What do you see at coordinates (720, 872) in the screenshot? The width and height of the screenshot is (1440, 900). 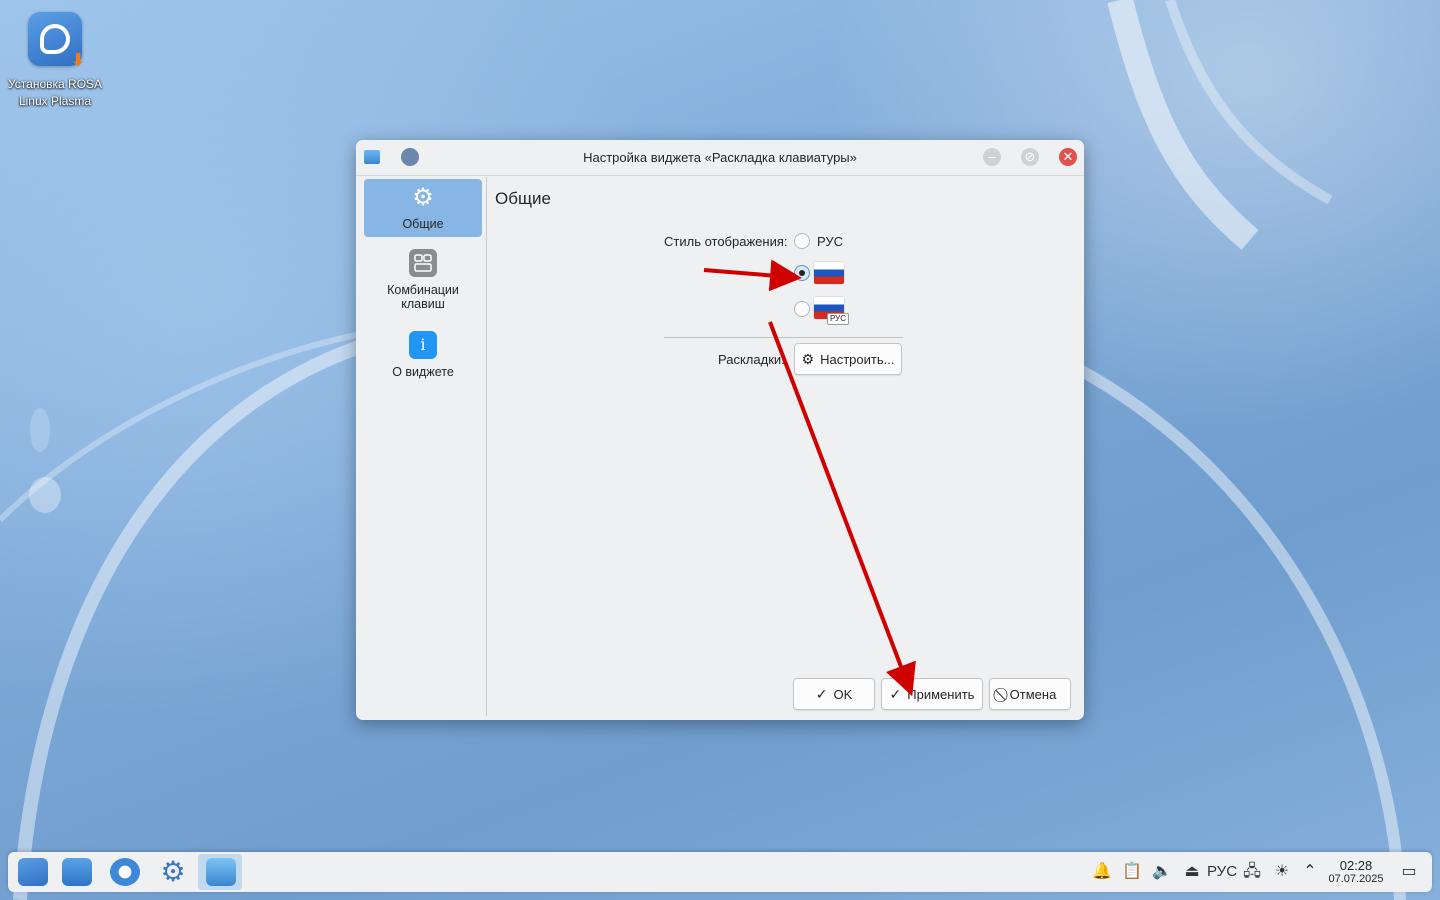 I see `taskbar: ⚙ 🔔 📋 🔈 ⏏ РУС 🖧 ☀ ⌃ 02:28 07.07.2025 ▭` at bounding box center [720, 872].